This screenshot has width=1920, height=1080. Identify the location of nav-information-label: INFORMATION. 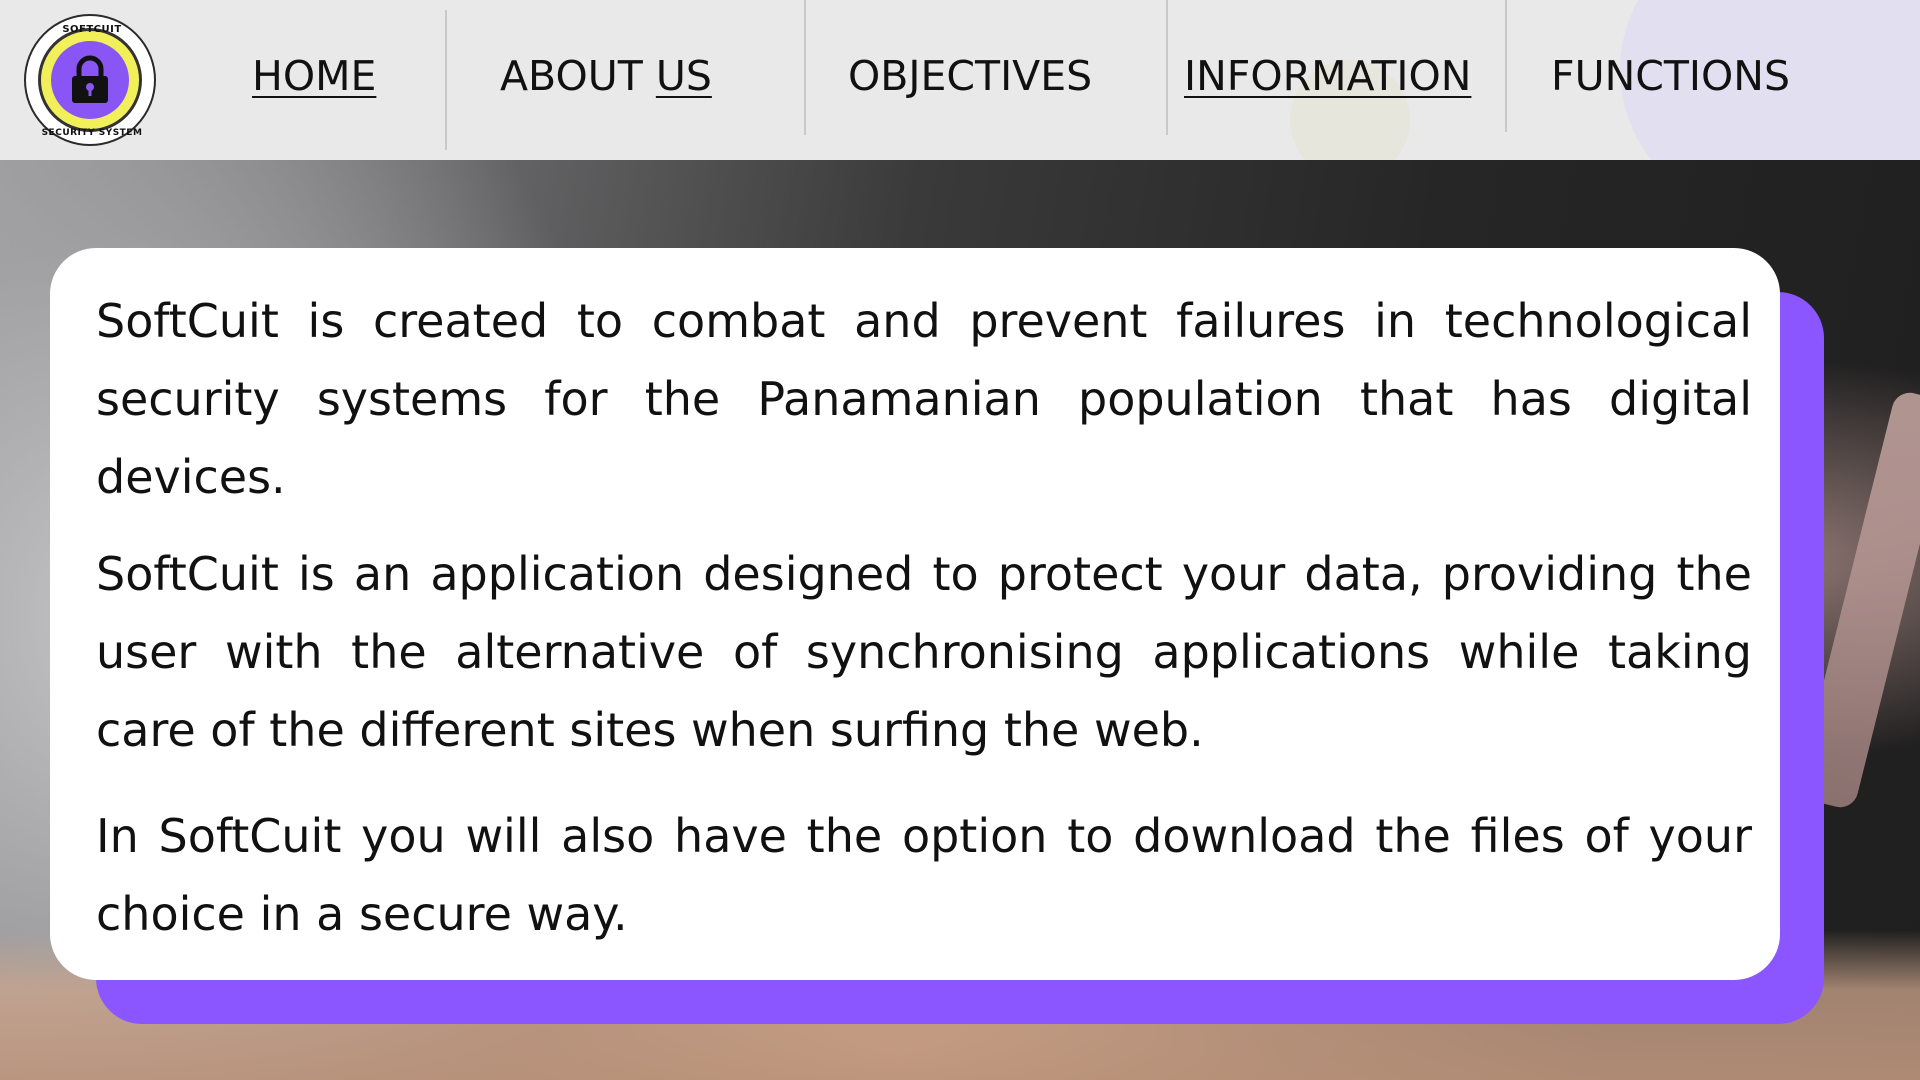
(1328, 76).